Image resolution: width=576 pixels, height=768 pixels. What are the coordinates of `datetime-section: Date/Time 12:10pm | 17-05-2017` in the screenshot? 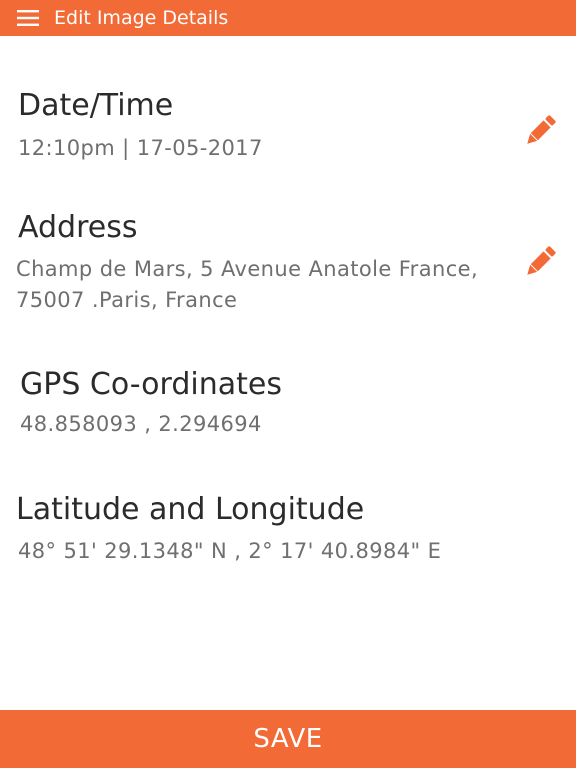 It's located at (288, 133).